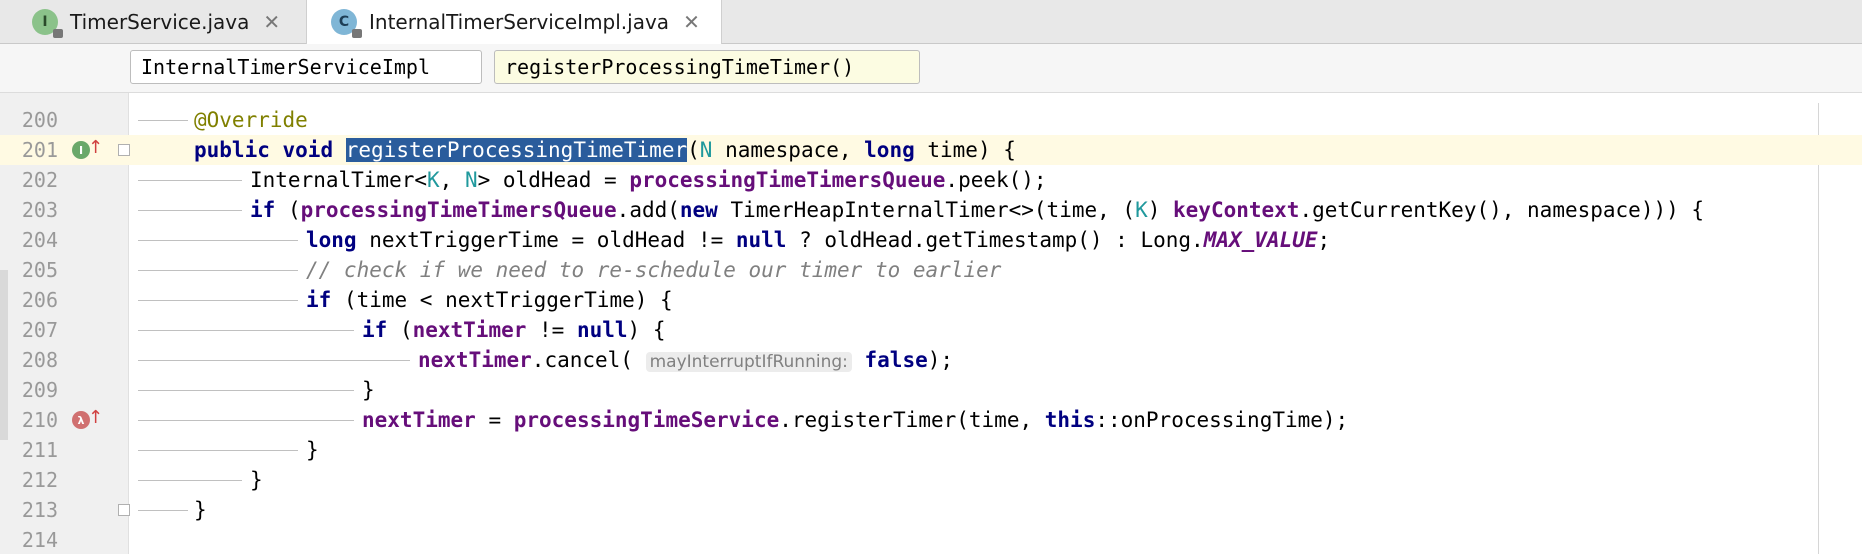 The height and width of the screenshot is (555, 1862). What do you see at coordinates (39, 300) in the screenshot?
I see `line-number: 206` at bounding box center [39, 300].